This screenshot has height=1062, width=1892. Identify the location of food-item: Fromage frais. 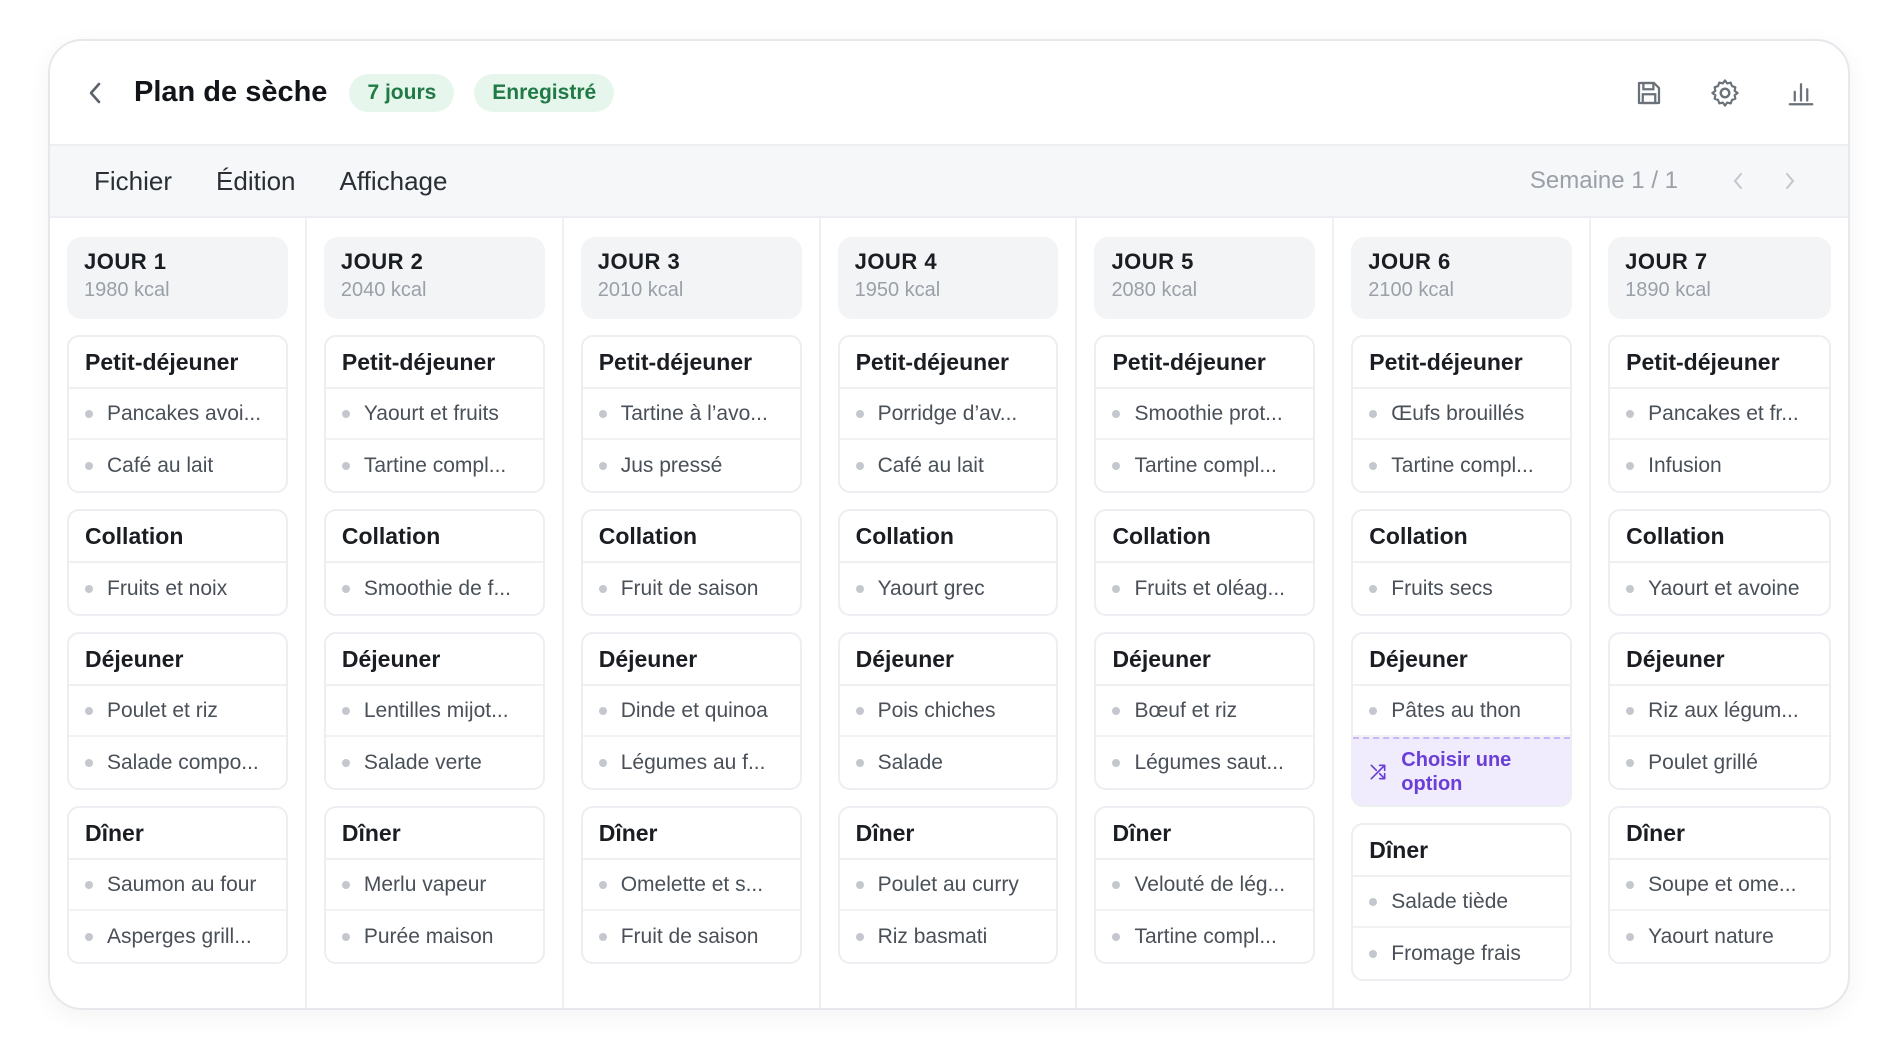
(1461, 953).